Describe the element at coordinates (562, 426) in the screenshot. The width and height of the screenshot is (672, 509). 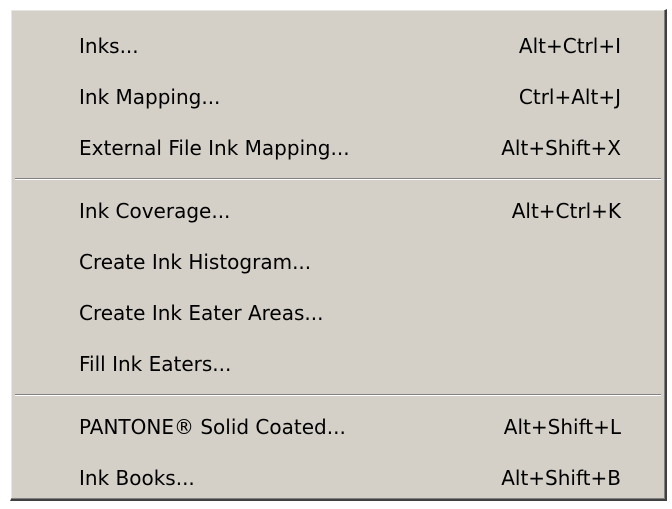
I see `menu-item-shortcut: Alt+Shift+L` at that location.